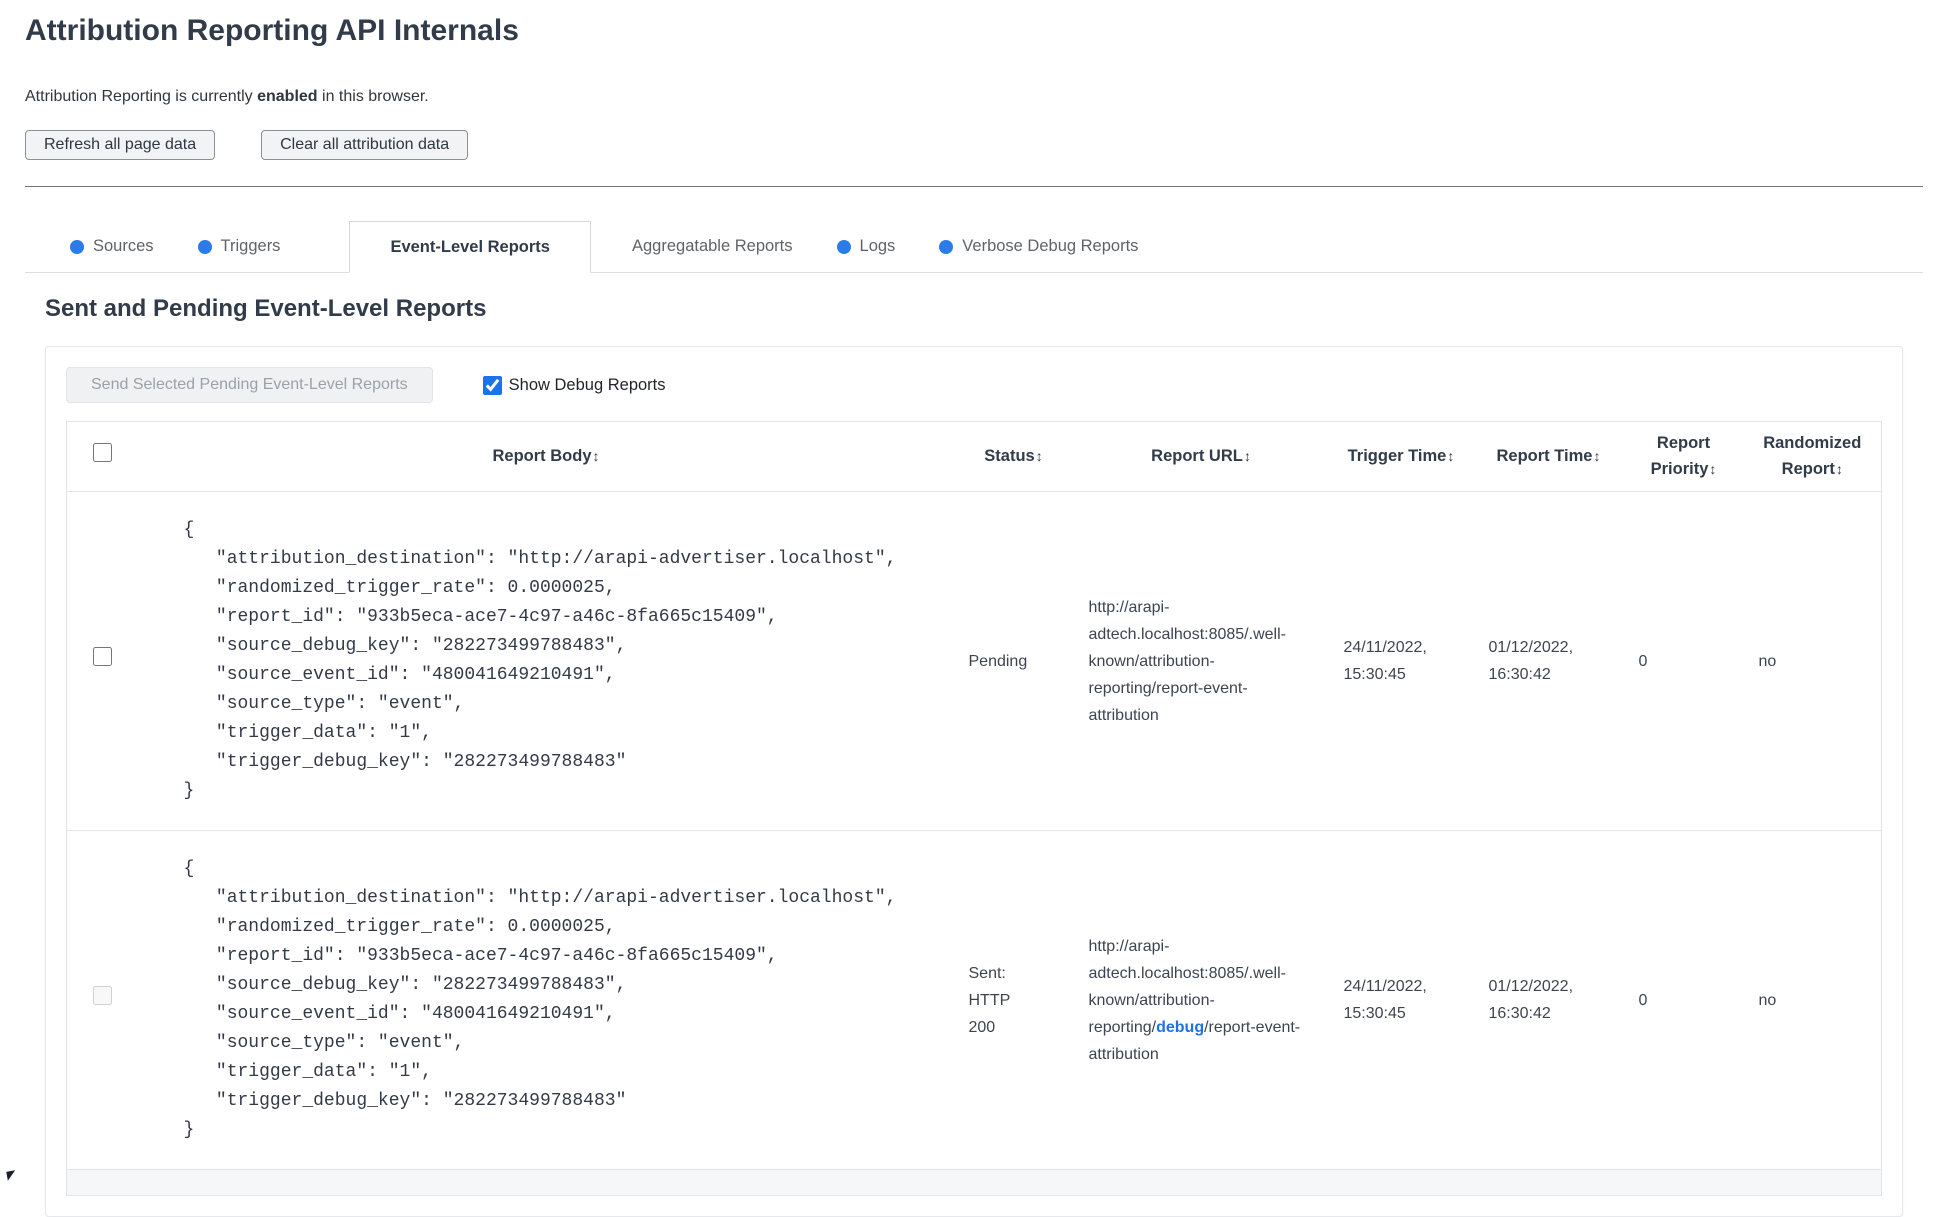 This screenshot has width=1948, height=1217. Describe the element at coordinates (1680, 456) in the screenshot. I see `column-label: Report Priority` at that location.